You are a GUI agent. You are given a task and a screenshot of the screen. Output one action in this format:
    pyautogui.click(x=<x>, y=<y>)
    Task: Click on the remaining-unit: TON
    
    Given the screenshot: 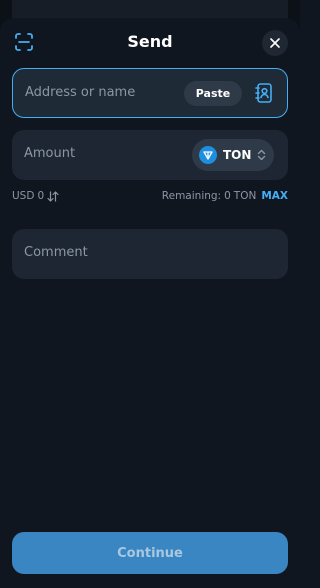 What is the action you would take?
    pyautogui.click(x=245, y=196)
    